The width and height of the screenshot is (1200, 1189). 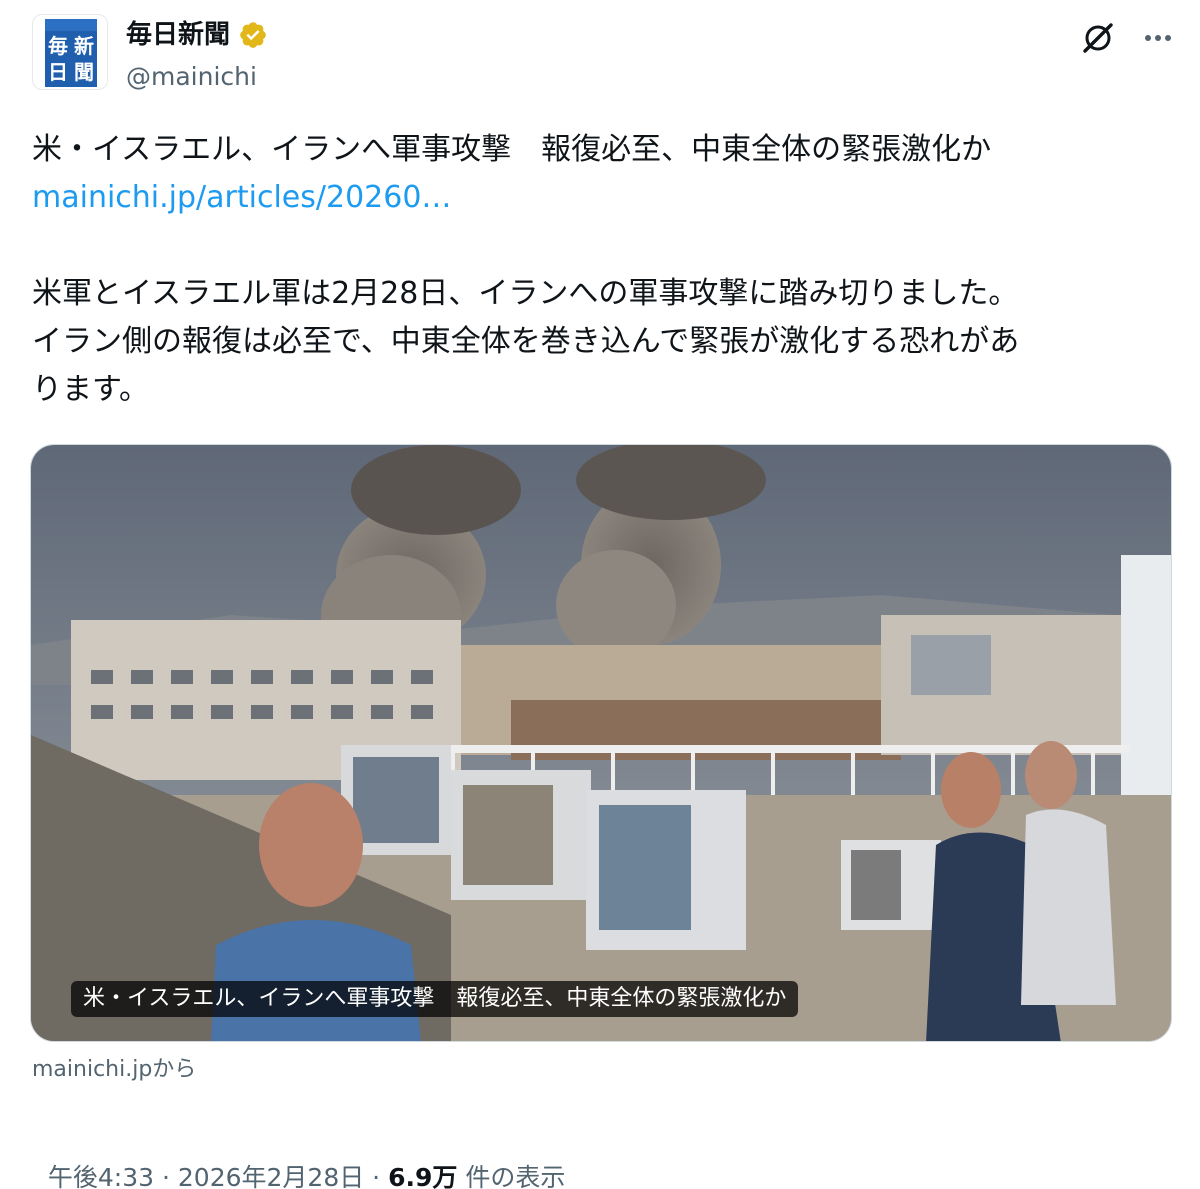 I want to click on grok-icon, so click(x=1098, y=38).